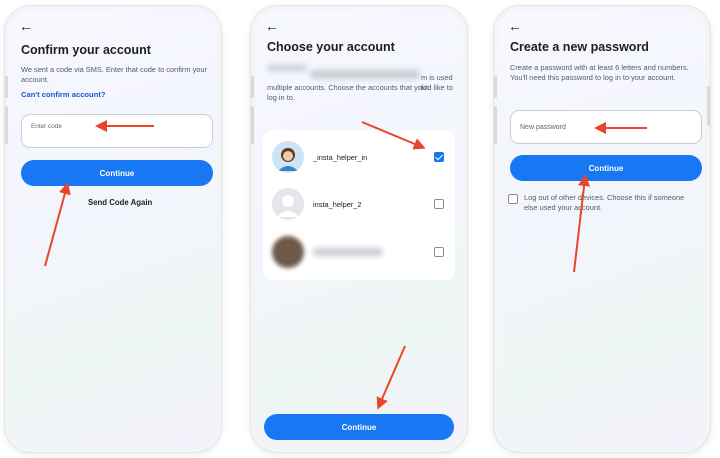  Describe the element at coordinates (63, 94) in the screenshot. I see `cant-confirm-link: Can't confirm account?` at that location.